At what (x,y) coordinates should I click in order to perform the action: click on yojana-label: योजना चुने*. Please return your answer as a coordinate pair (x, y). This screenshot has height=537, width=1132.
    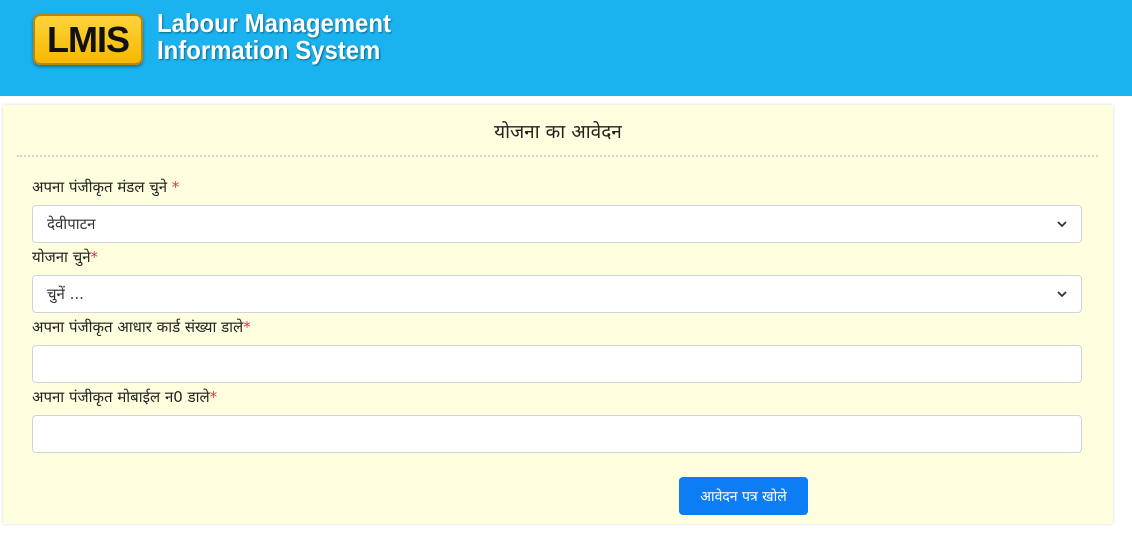
    Looking at the image, I should click on (65, 257).